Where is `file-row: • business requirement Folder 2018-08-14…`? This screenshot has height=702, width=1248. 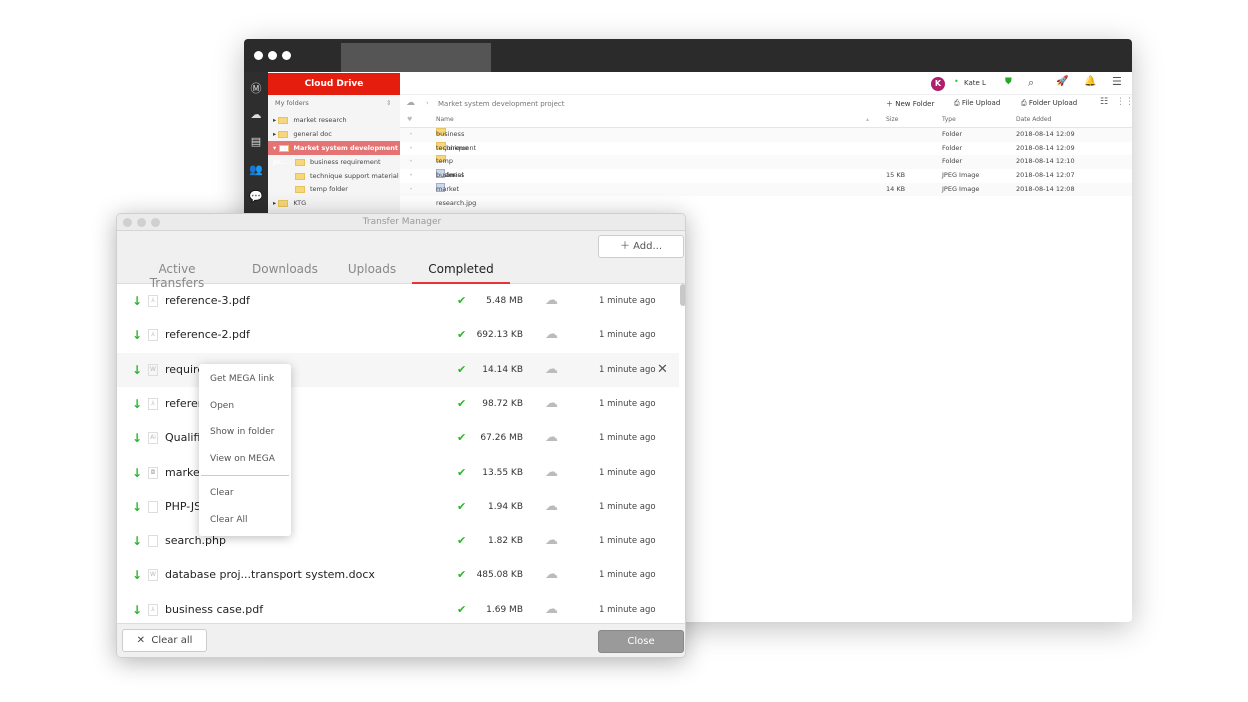 file-row: • business requirement Folder 2018-08-14… is located at coordinates (766, 140).